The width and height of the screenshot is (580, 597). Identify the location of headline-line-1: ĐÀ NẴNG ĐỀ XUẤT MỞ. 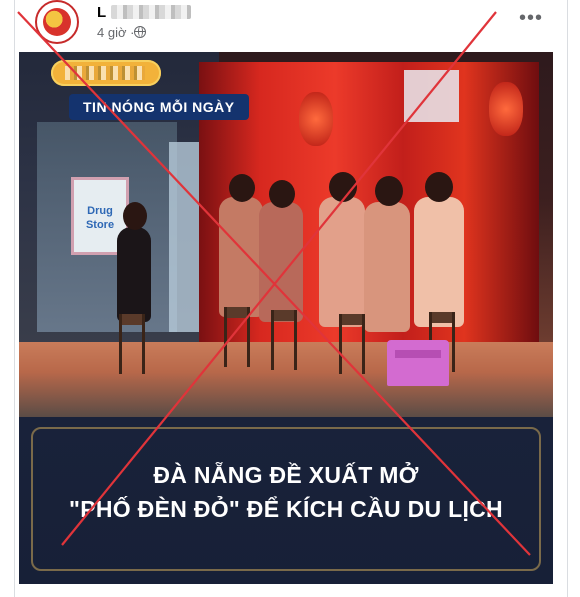
(286, 475).